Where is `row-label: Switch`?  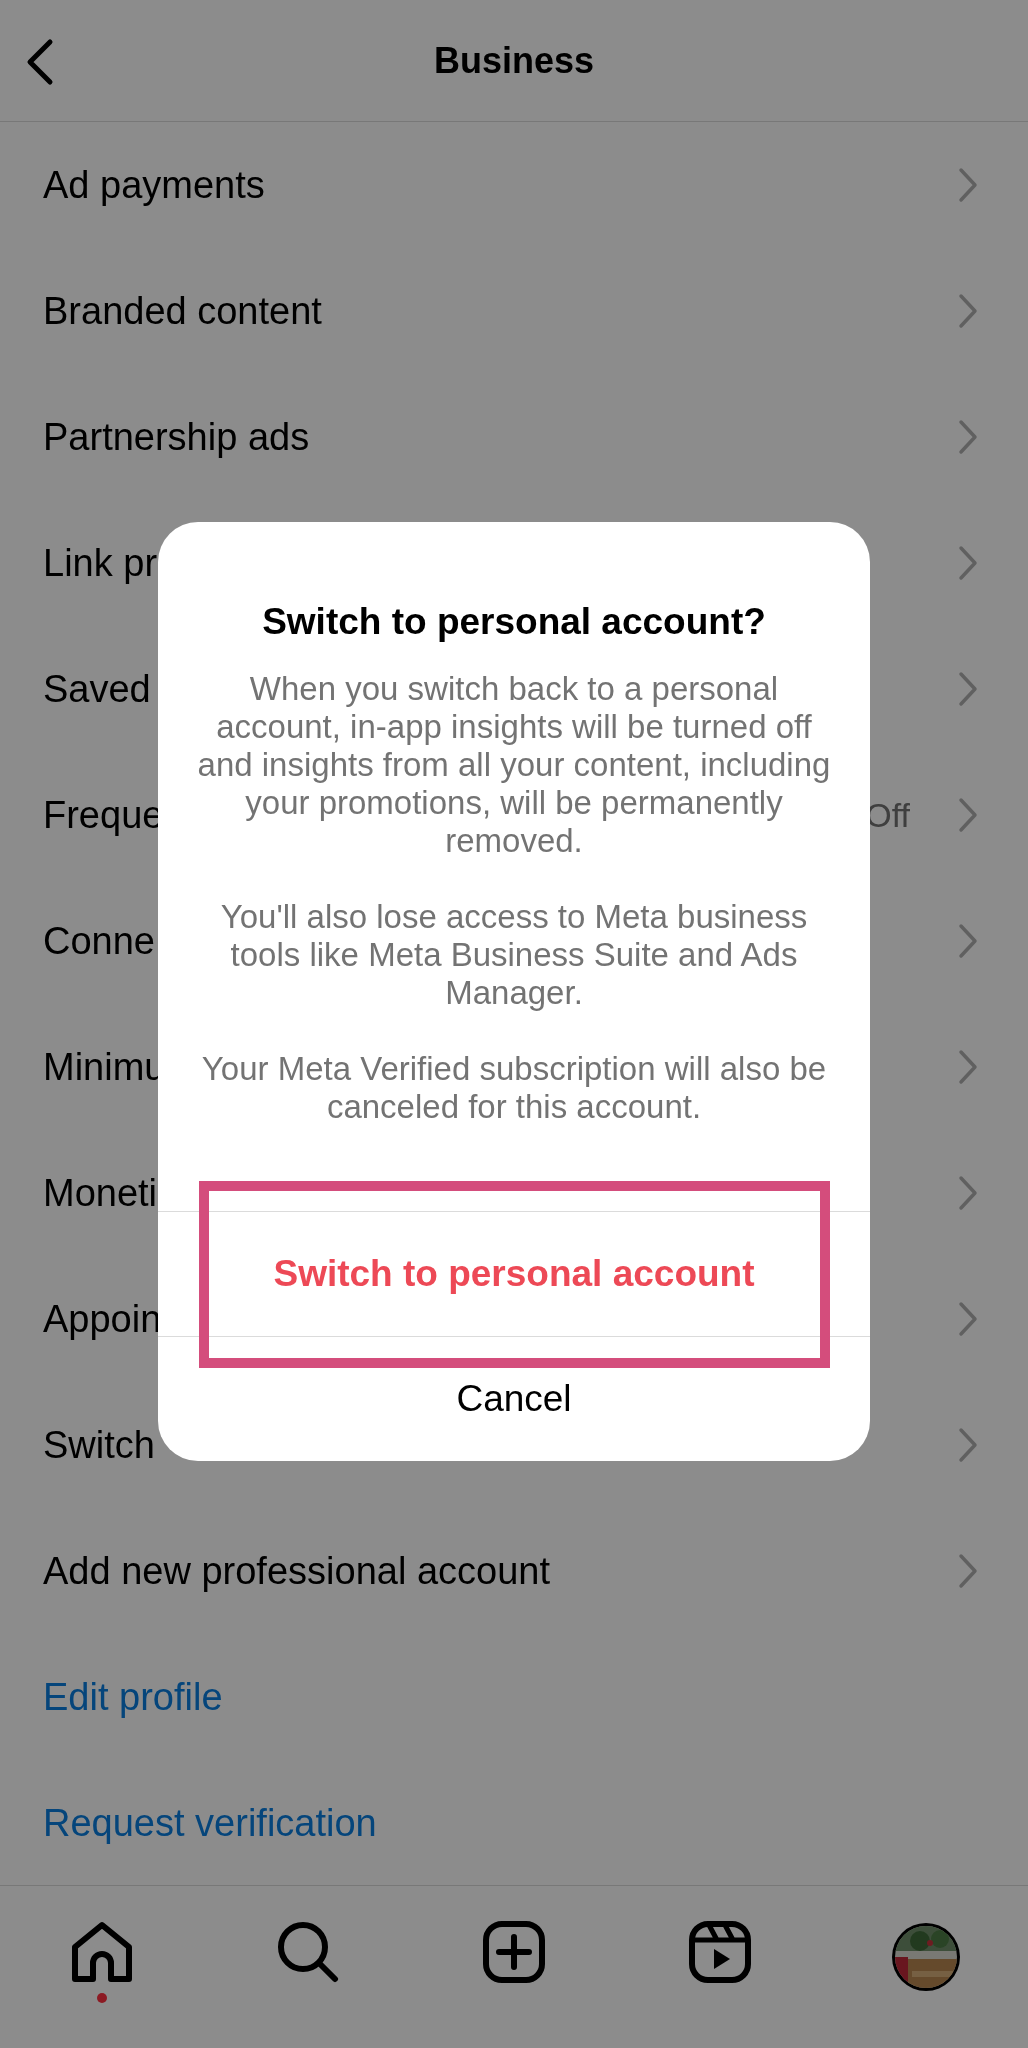 row-label: Switch is located at coordinates (99, 1445).